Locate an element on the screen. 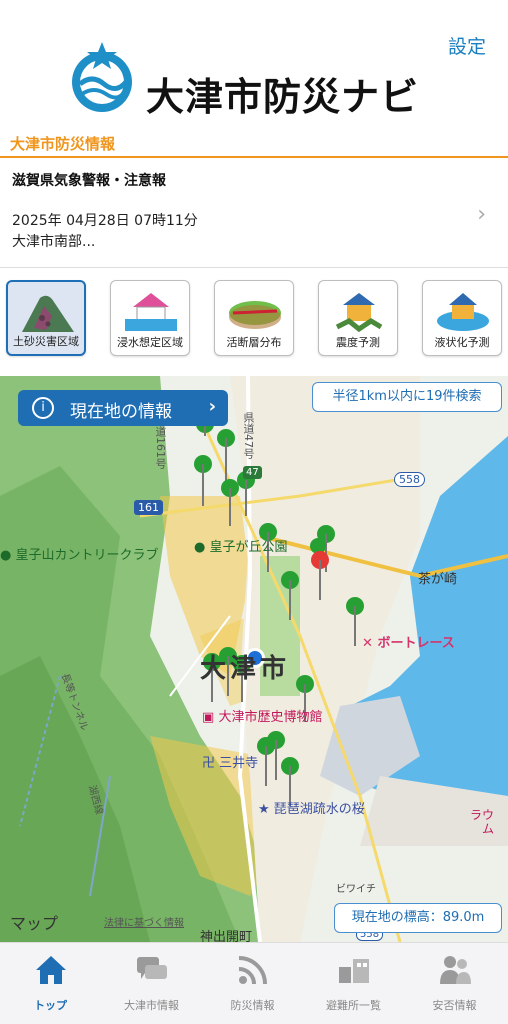 The width and height of the screenshot is (508, 1024). route-47-shield: 47 is located at coordinates (252, 472).